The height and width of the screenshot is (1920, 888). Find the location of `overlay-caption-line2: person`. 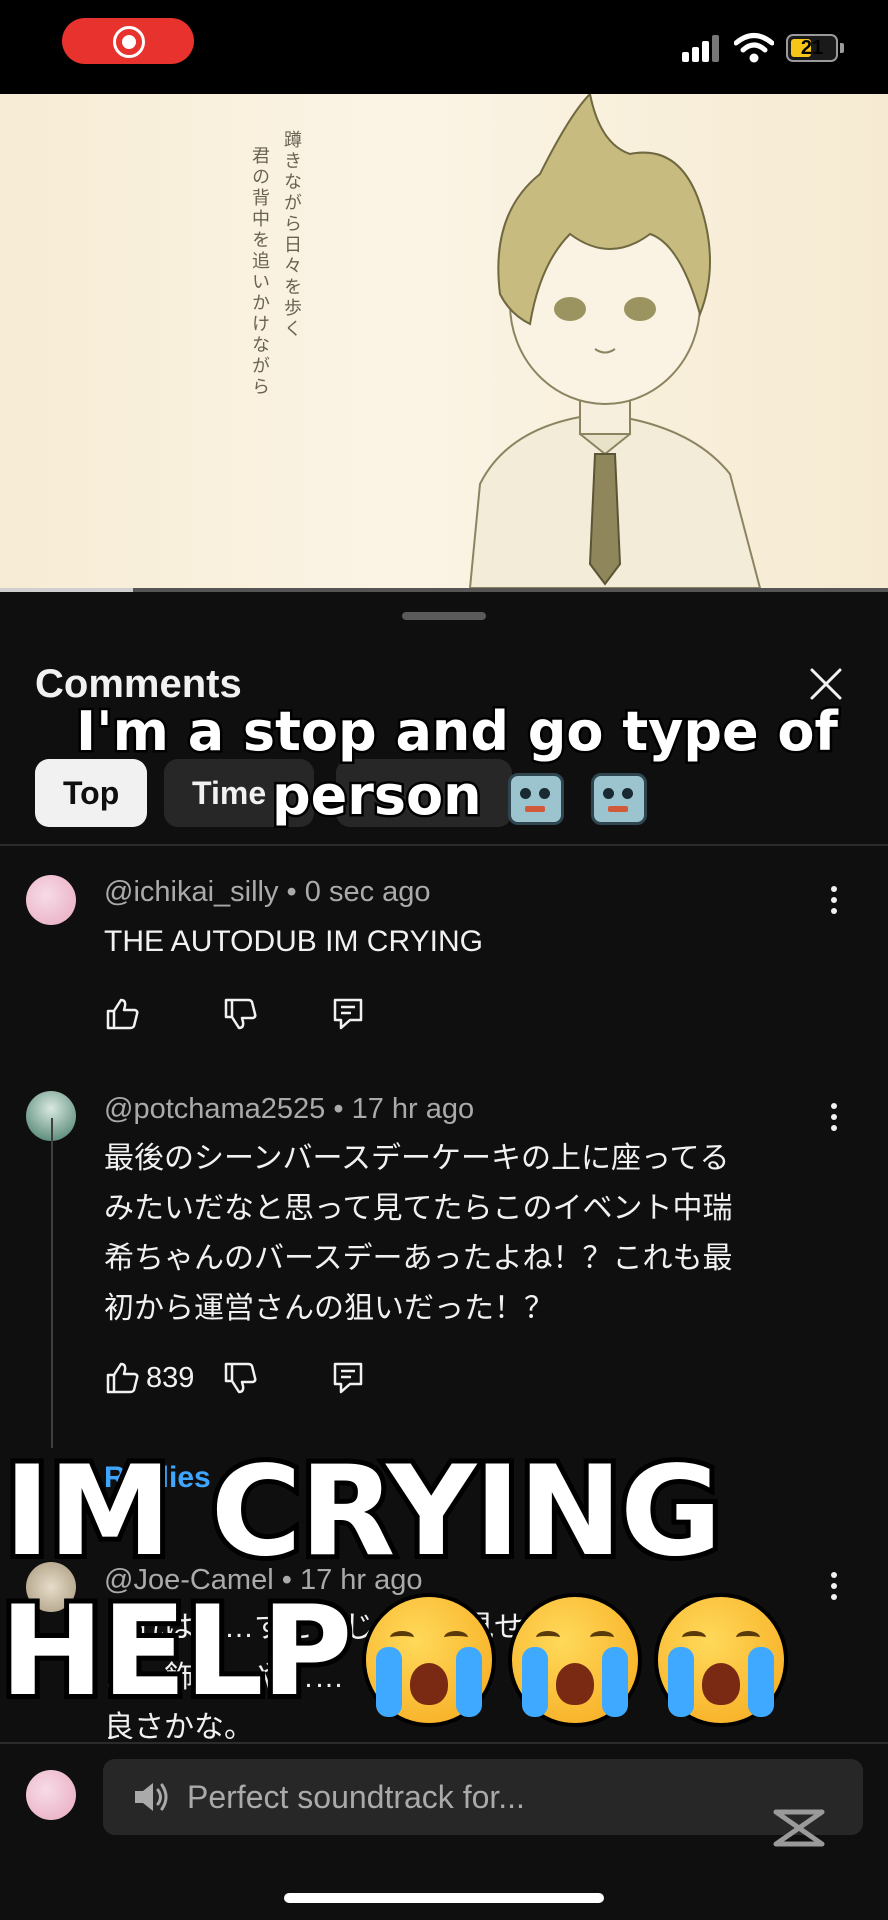

overlay-caption-line2: person is located at coordinates (377, 796).